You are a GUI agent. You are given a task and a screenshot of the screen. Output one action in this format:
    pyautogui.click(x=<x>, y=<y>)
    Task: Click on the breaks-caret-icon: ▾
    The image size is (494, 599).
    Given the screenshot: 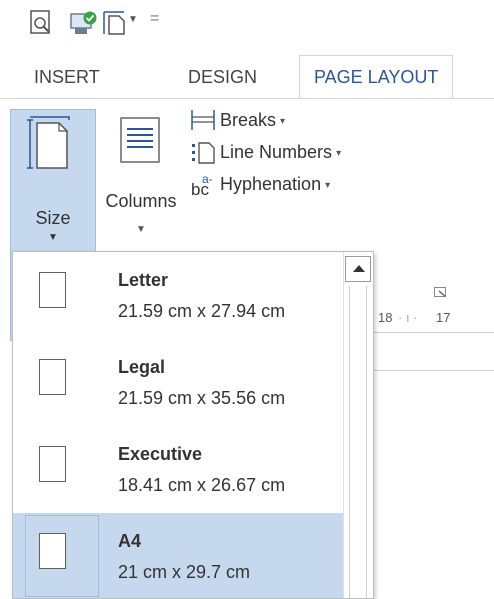 What is the action you would take?
    pyautogui.click(x=283, y=121)
    